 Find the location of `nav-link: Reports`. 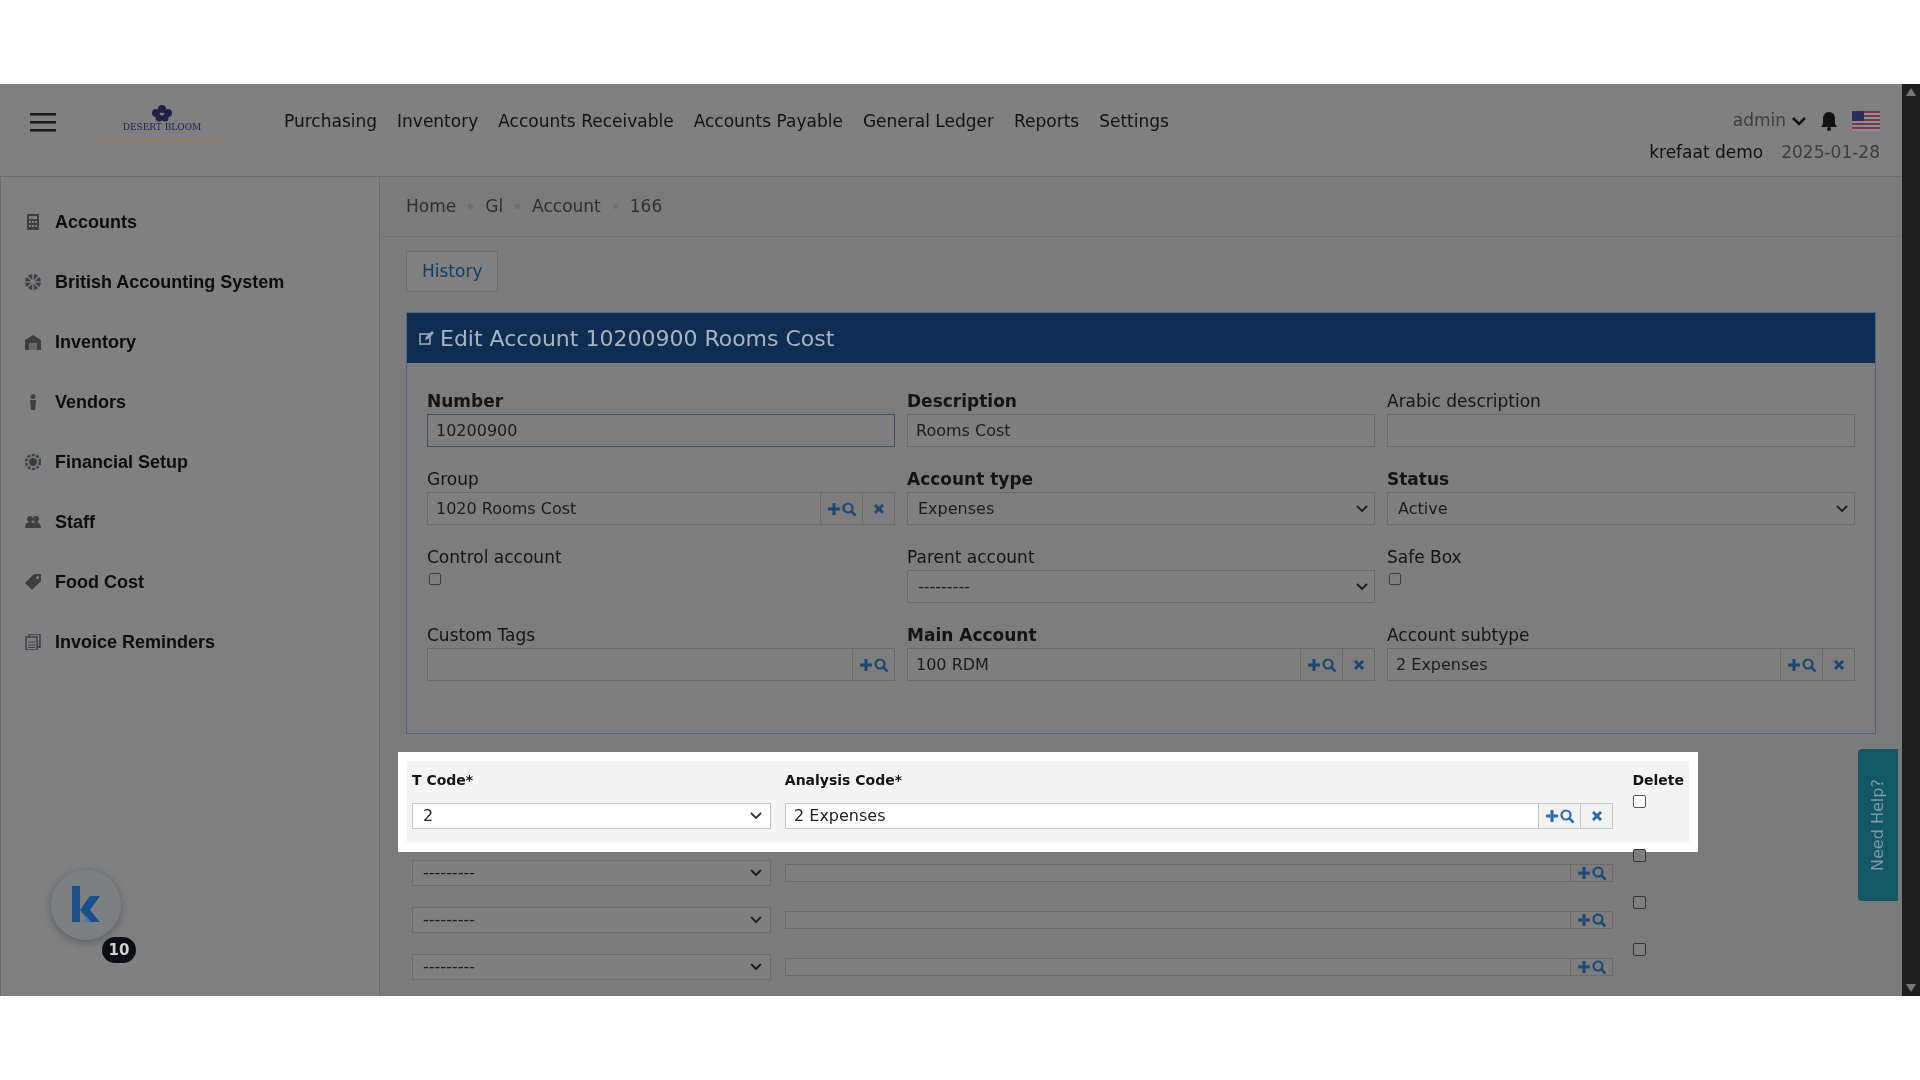

nav-link: Reports is located at coordinates (1046, 122).